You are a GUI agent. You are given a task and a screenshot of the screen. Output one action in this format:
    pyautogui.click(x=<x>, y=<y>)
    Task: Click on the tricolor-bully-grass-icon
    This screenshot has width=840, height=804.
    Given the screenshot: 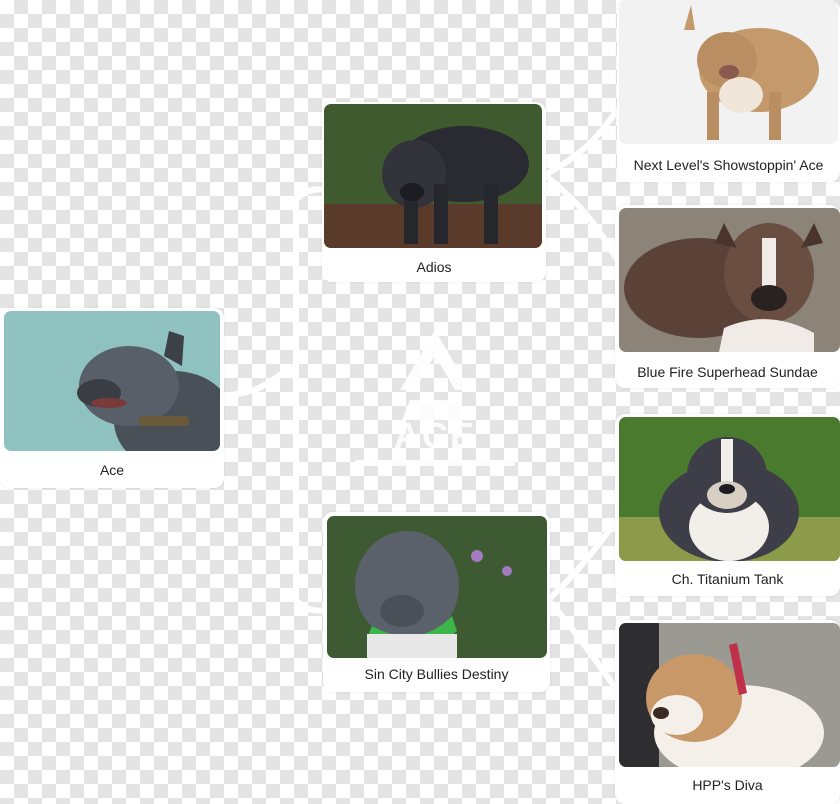 What is the action you would take?
    pyautogui.click(x=729, y=489)
    